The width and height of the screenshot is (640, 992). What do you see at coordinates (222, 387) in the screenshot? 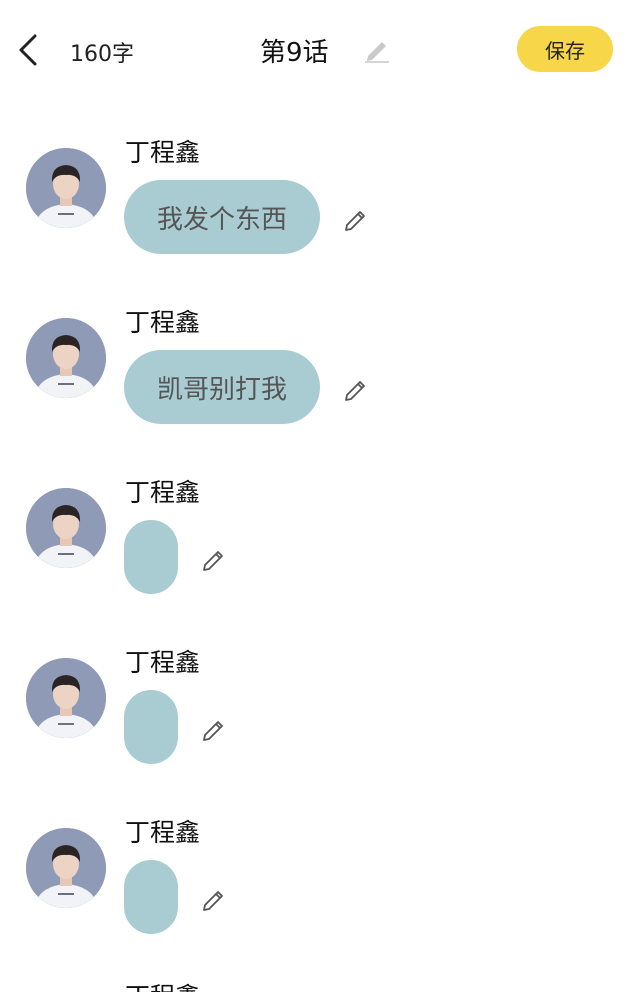
I see `message-bubble: 凯哥别打我` at bounding box center [222, 387].